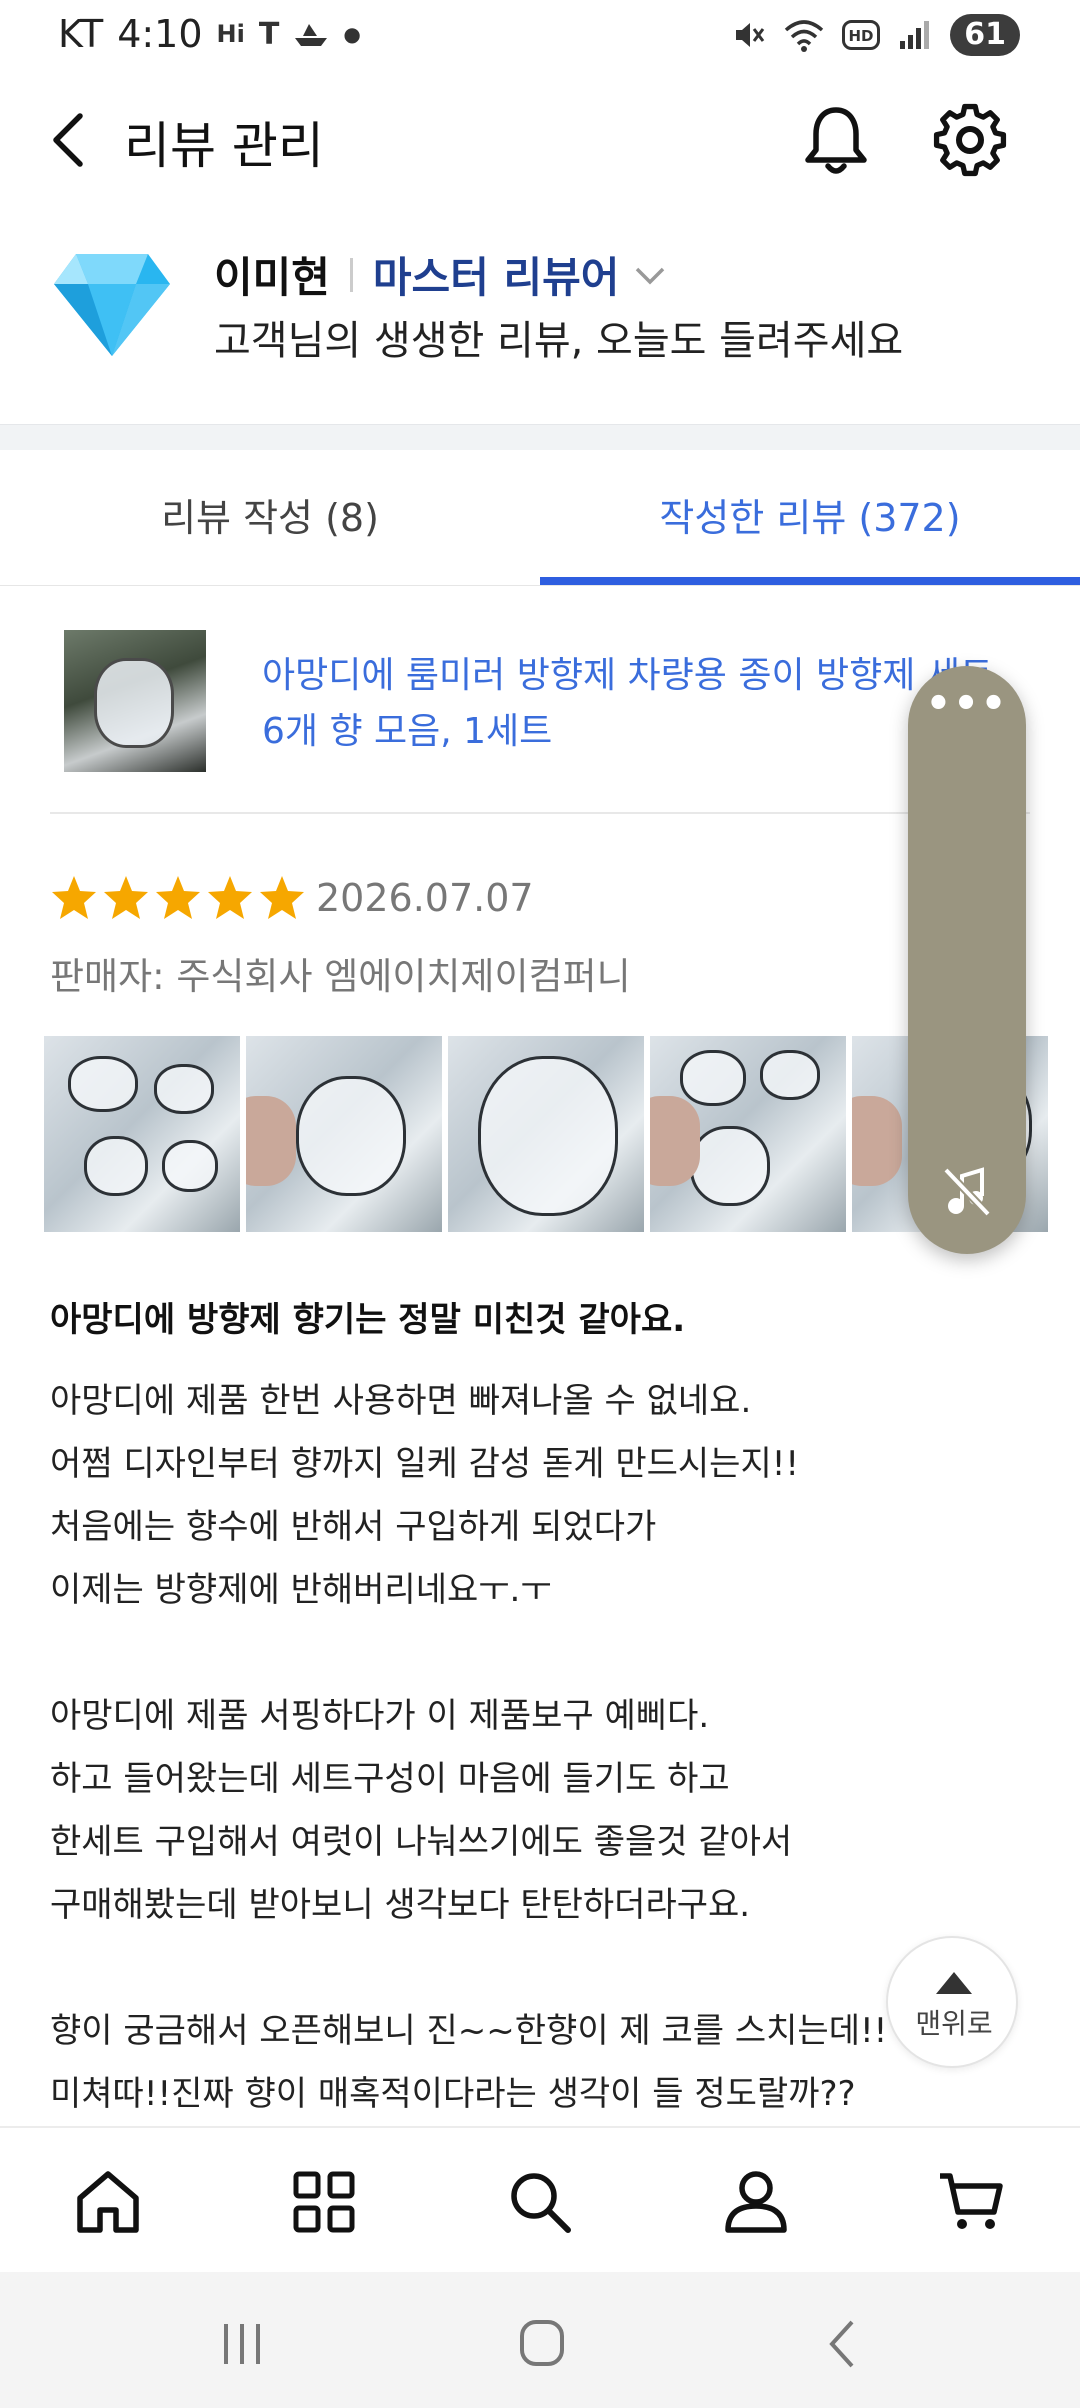 The image size is (1080, 2408). Describe the element at coordinates (324, 2202) in the screenshot. I see `categories-icon` at that location.